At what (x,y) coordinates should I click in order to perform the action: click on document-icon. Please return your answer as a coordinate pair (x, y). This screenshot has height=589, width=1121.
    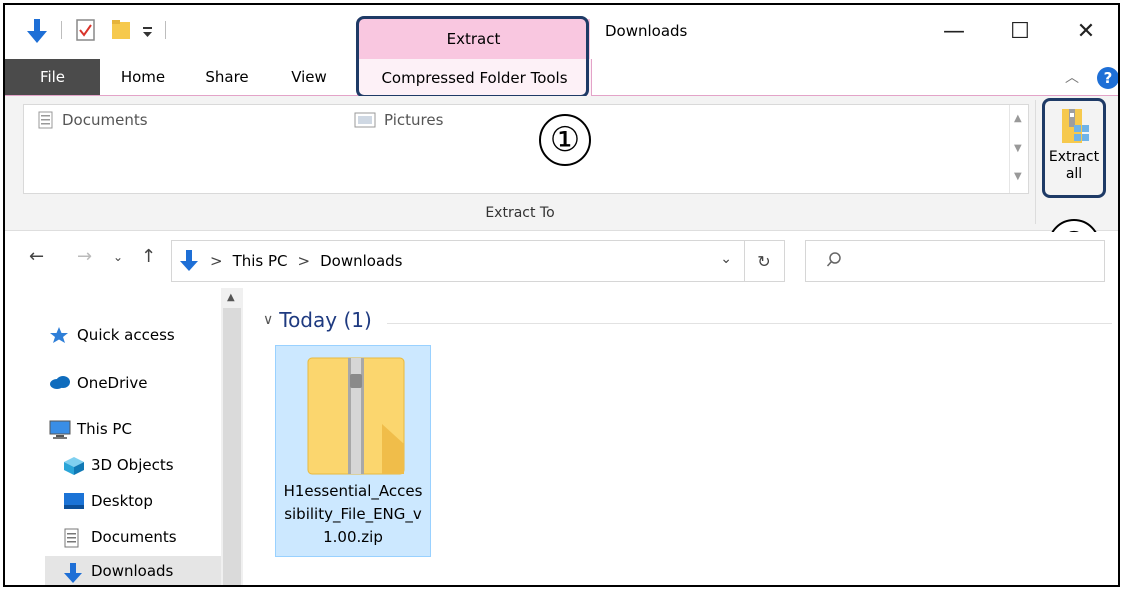
    Looking at the image, I should click on (73, 538).